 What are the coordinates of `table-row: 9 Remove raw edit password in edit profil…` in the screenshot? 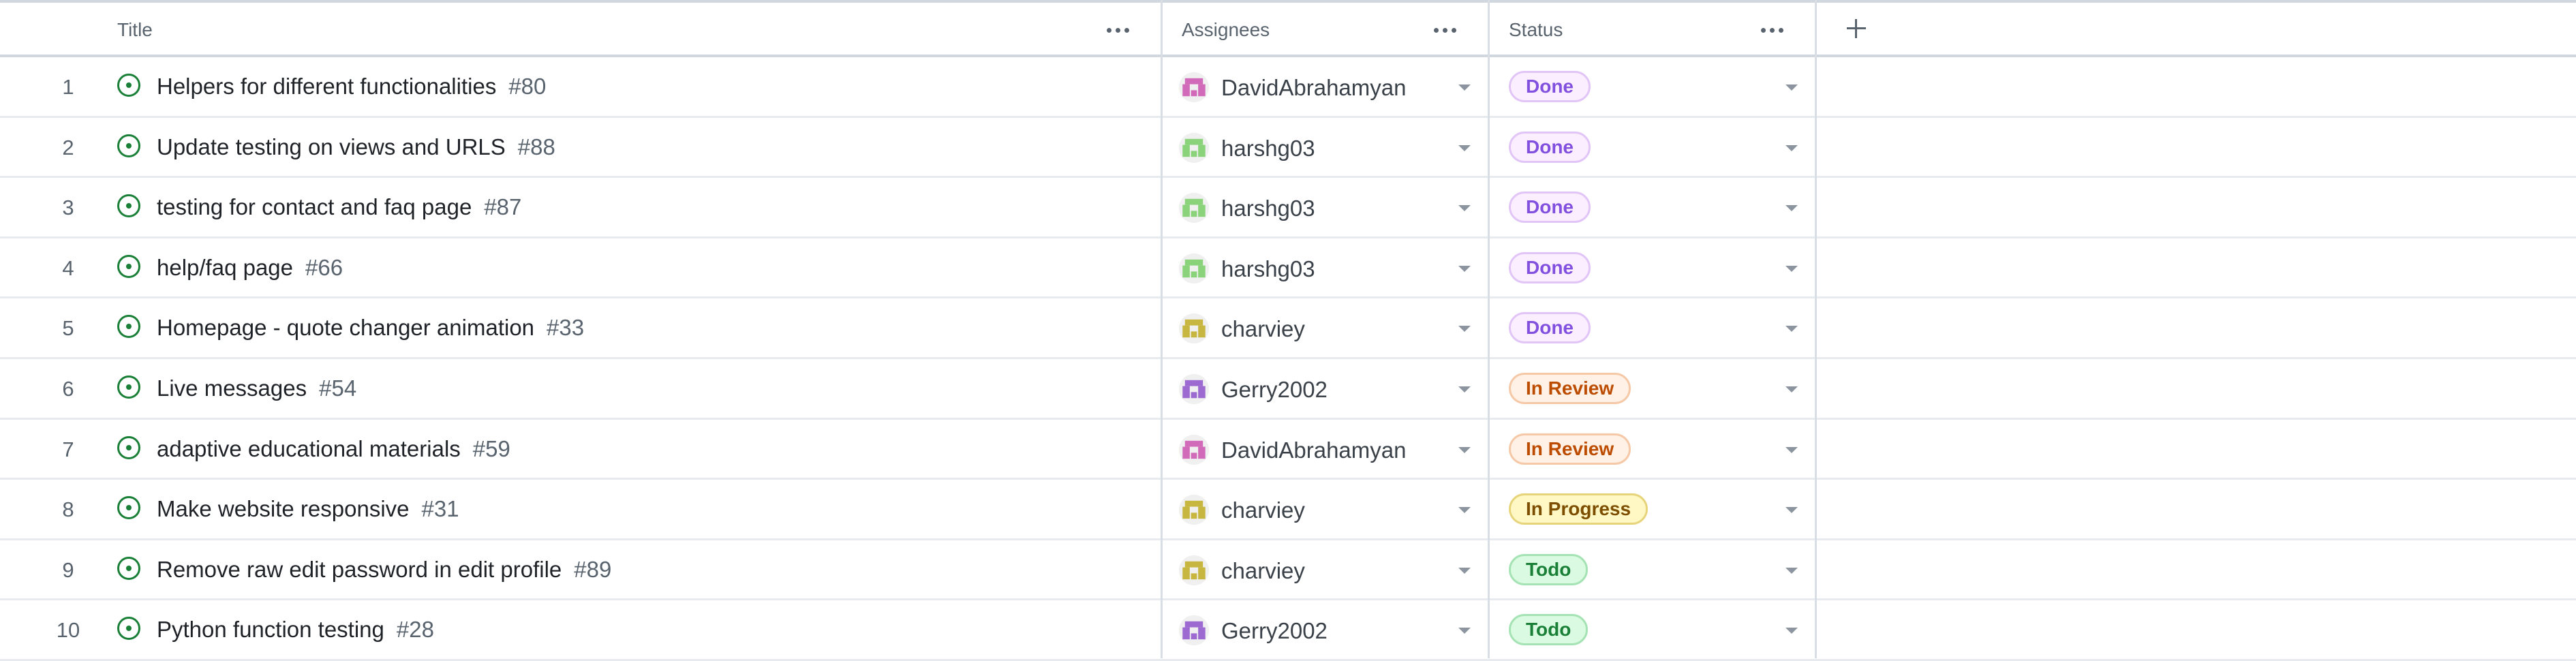 It's located at (1288, 570).